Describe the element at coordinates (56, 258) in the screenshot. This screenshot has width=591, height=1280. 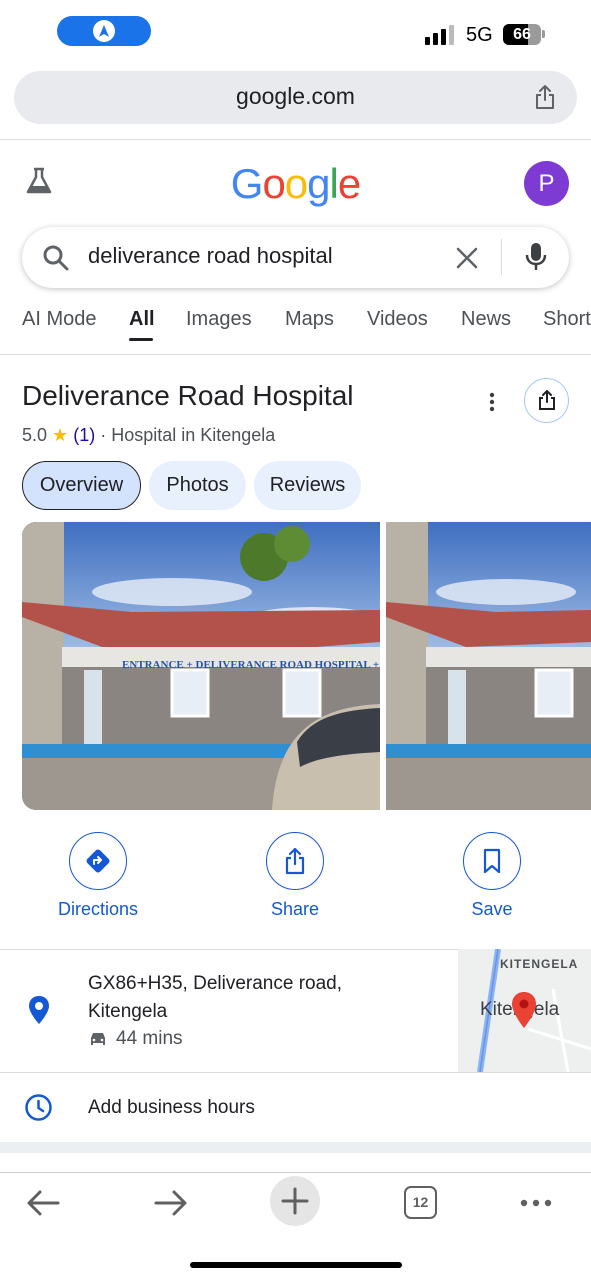
I see `search-icon` at that location.